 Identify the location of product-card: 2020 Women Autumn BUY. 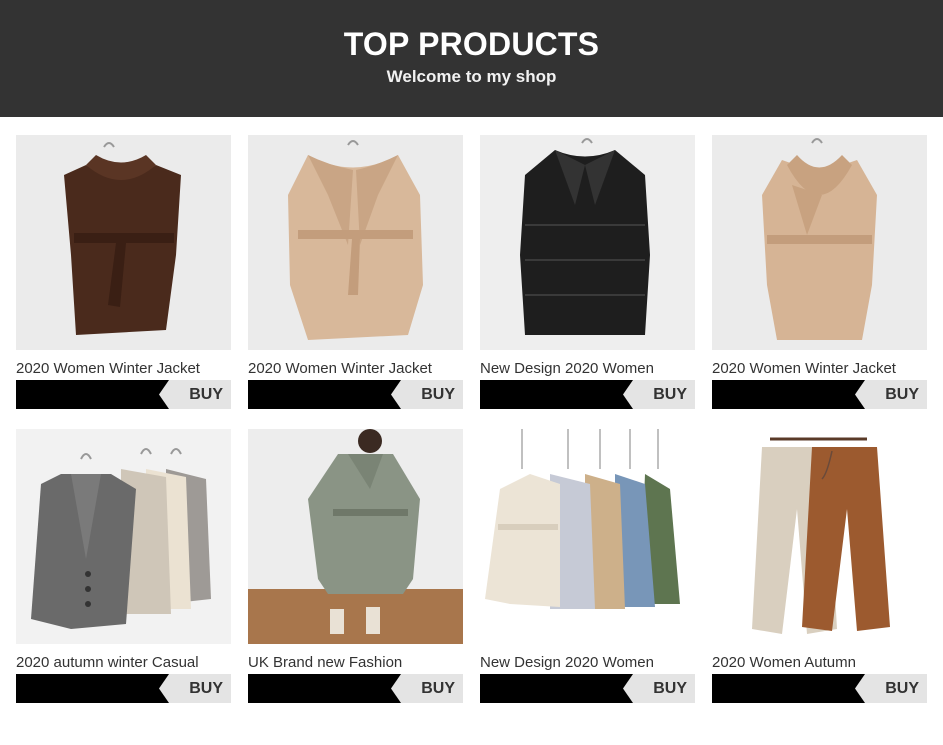
(819, 566).